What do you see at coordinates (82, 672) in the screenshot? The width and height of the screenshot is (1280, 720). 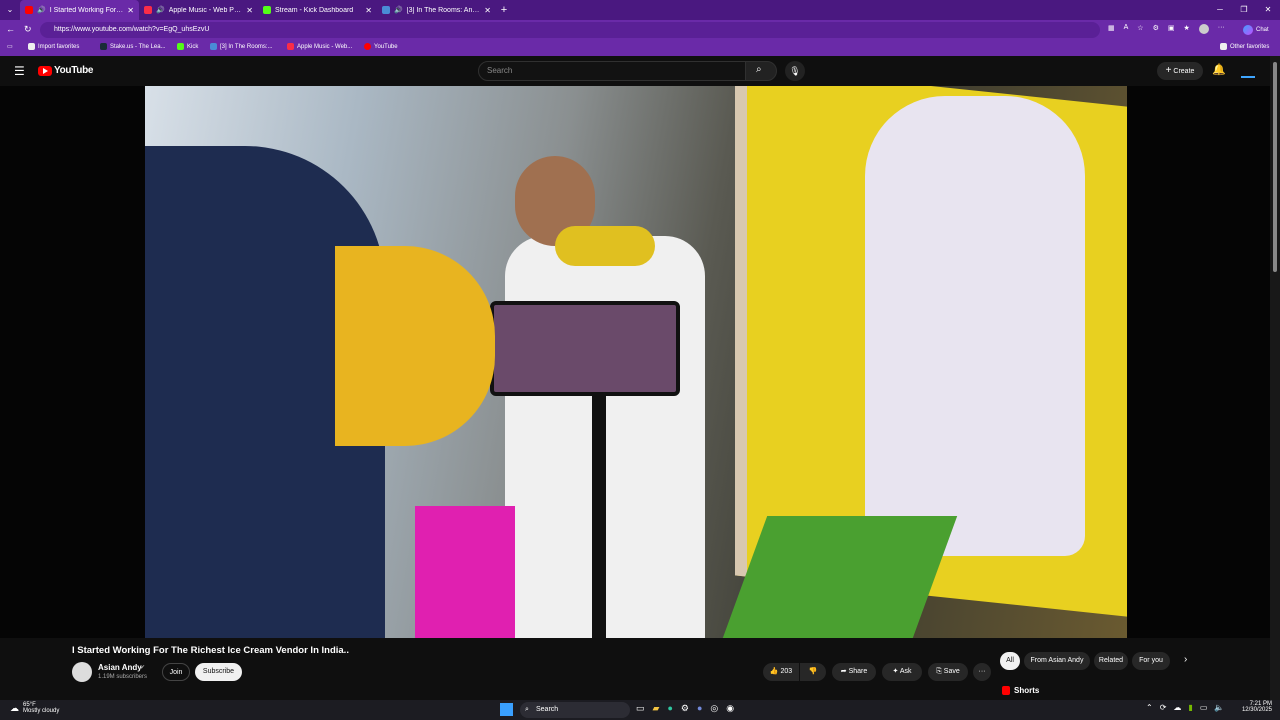 I see `channel-avatar` at bounding box center [82, 672].